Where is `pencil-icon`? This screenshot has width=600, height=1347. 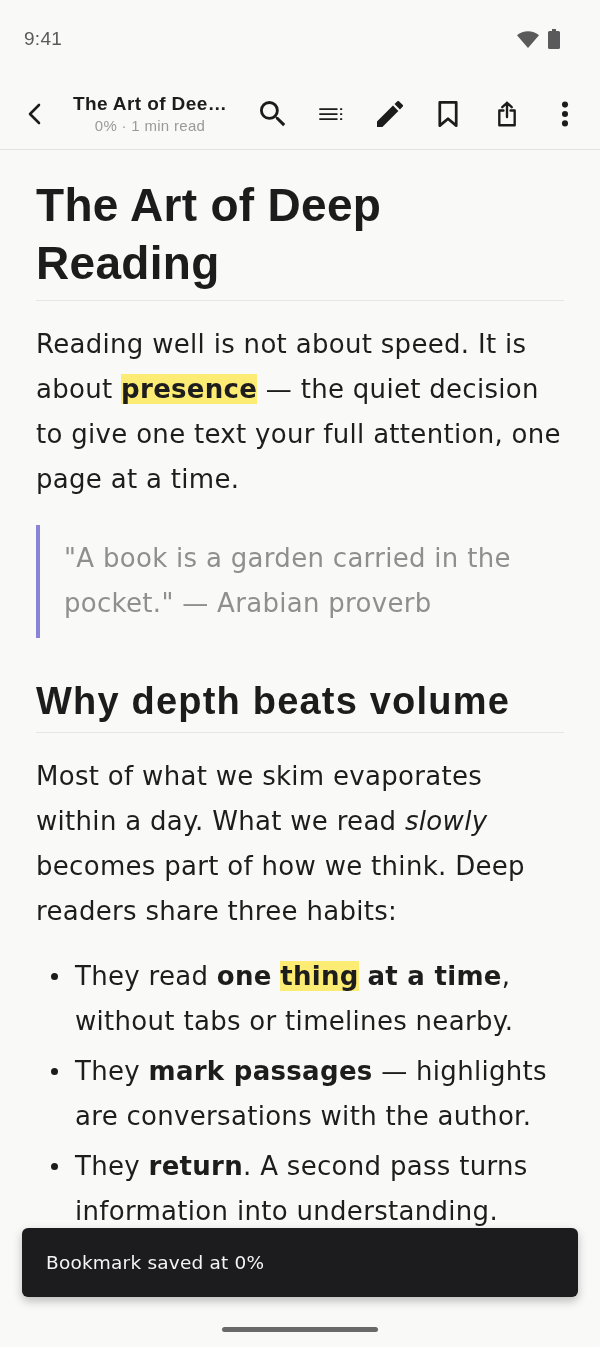
pencil-icon is located at coordinates (389, 113).